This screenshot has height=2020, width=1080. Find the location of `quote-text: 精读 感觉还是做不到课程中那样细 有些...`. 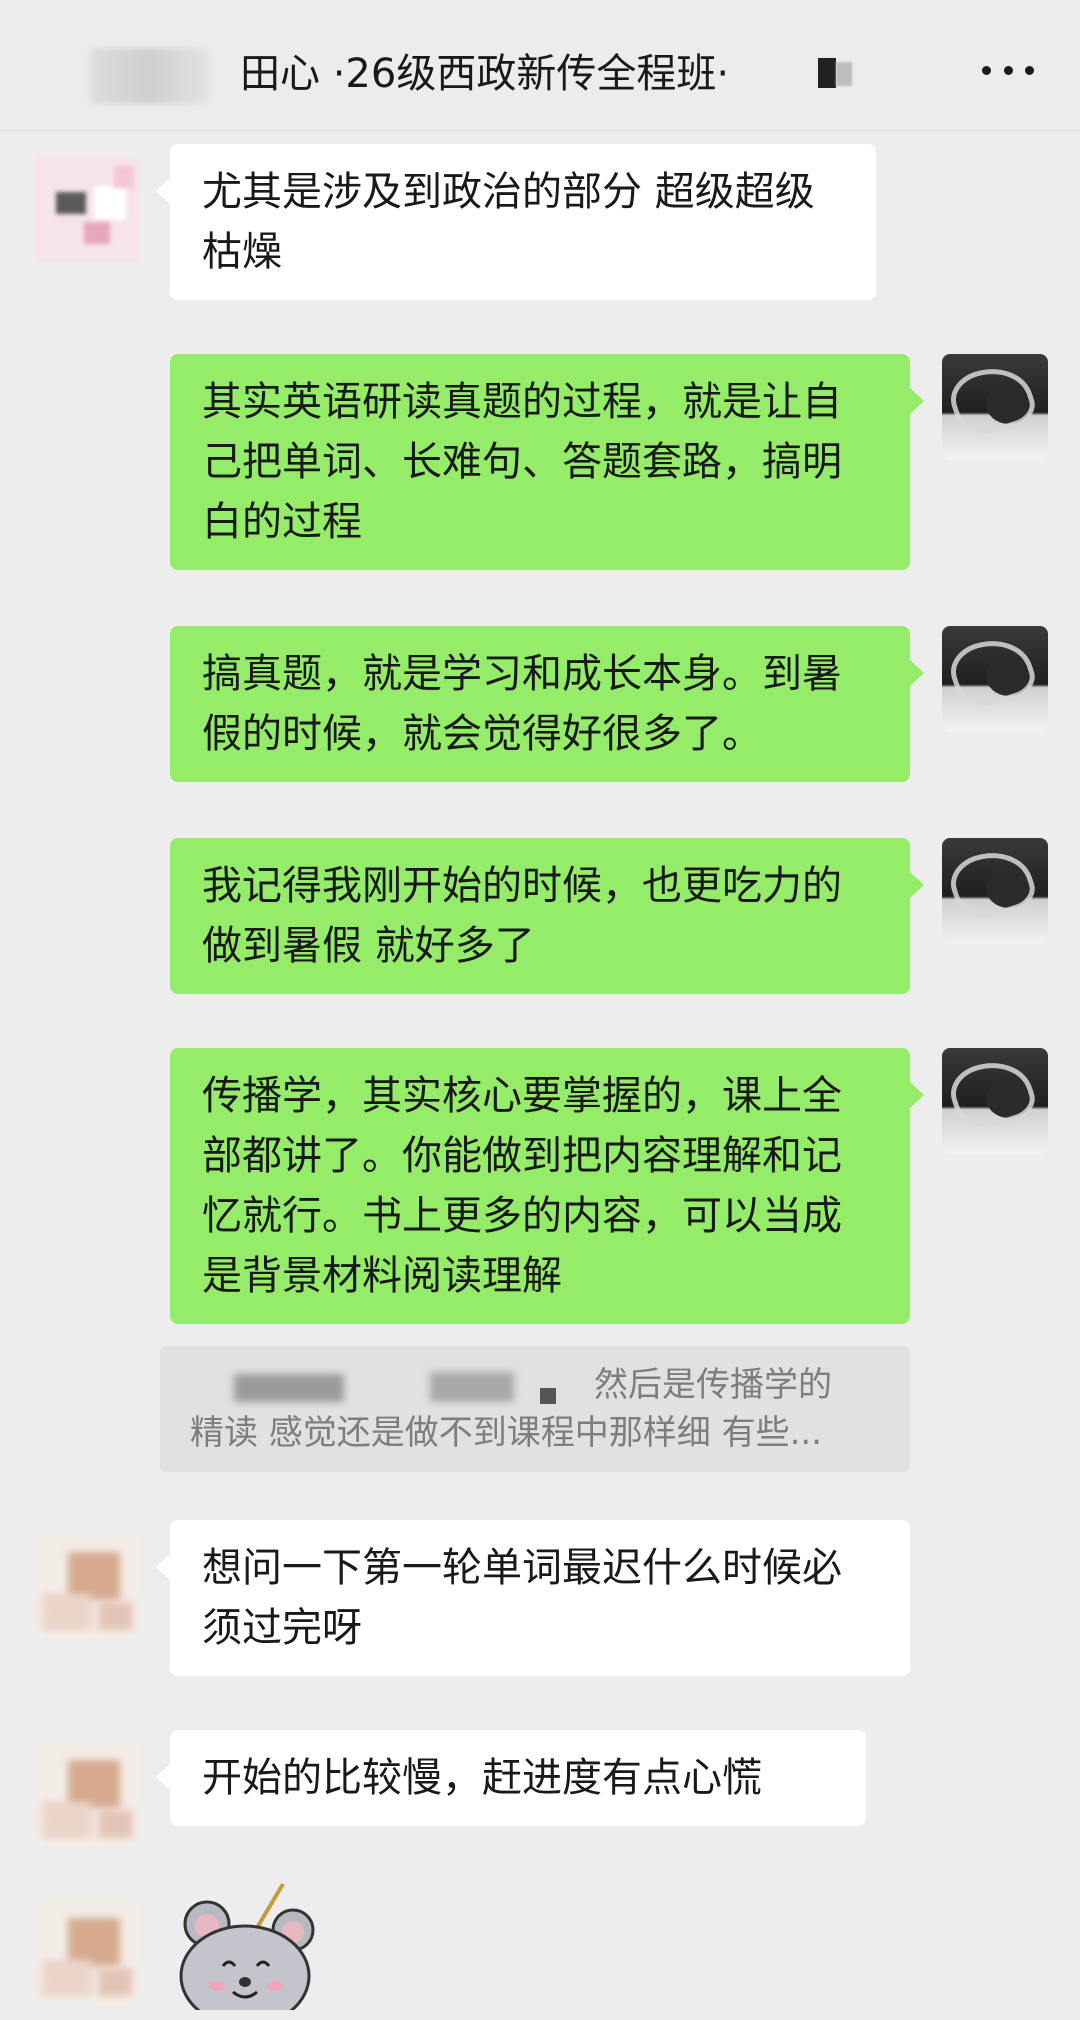

quote-text: 精读 感觉还是做不到课程中那样细 有些... is located at coordinates (506, 1433).